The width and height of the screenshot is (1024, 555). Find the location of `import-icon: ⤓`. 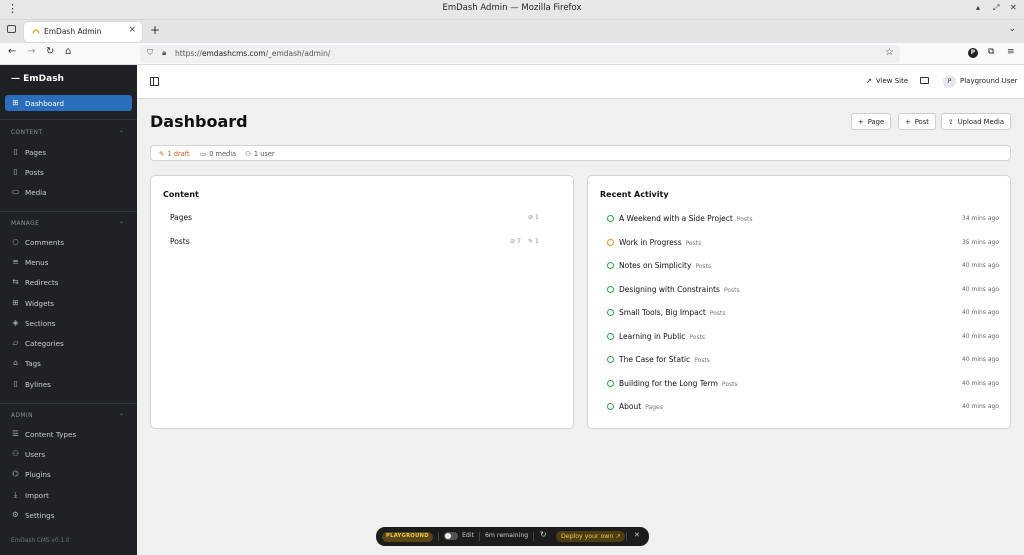

import-icon: ⤓ is located at coordinates (15, 494).